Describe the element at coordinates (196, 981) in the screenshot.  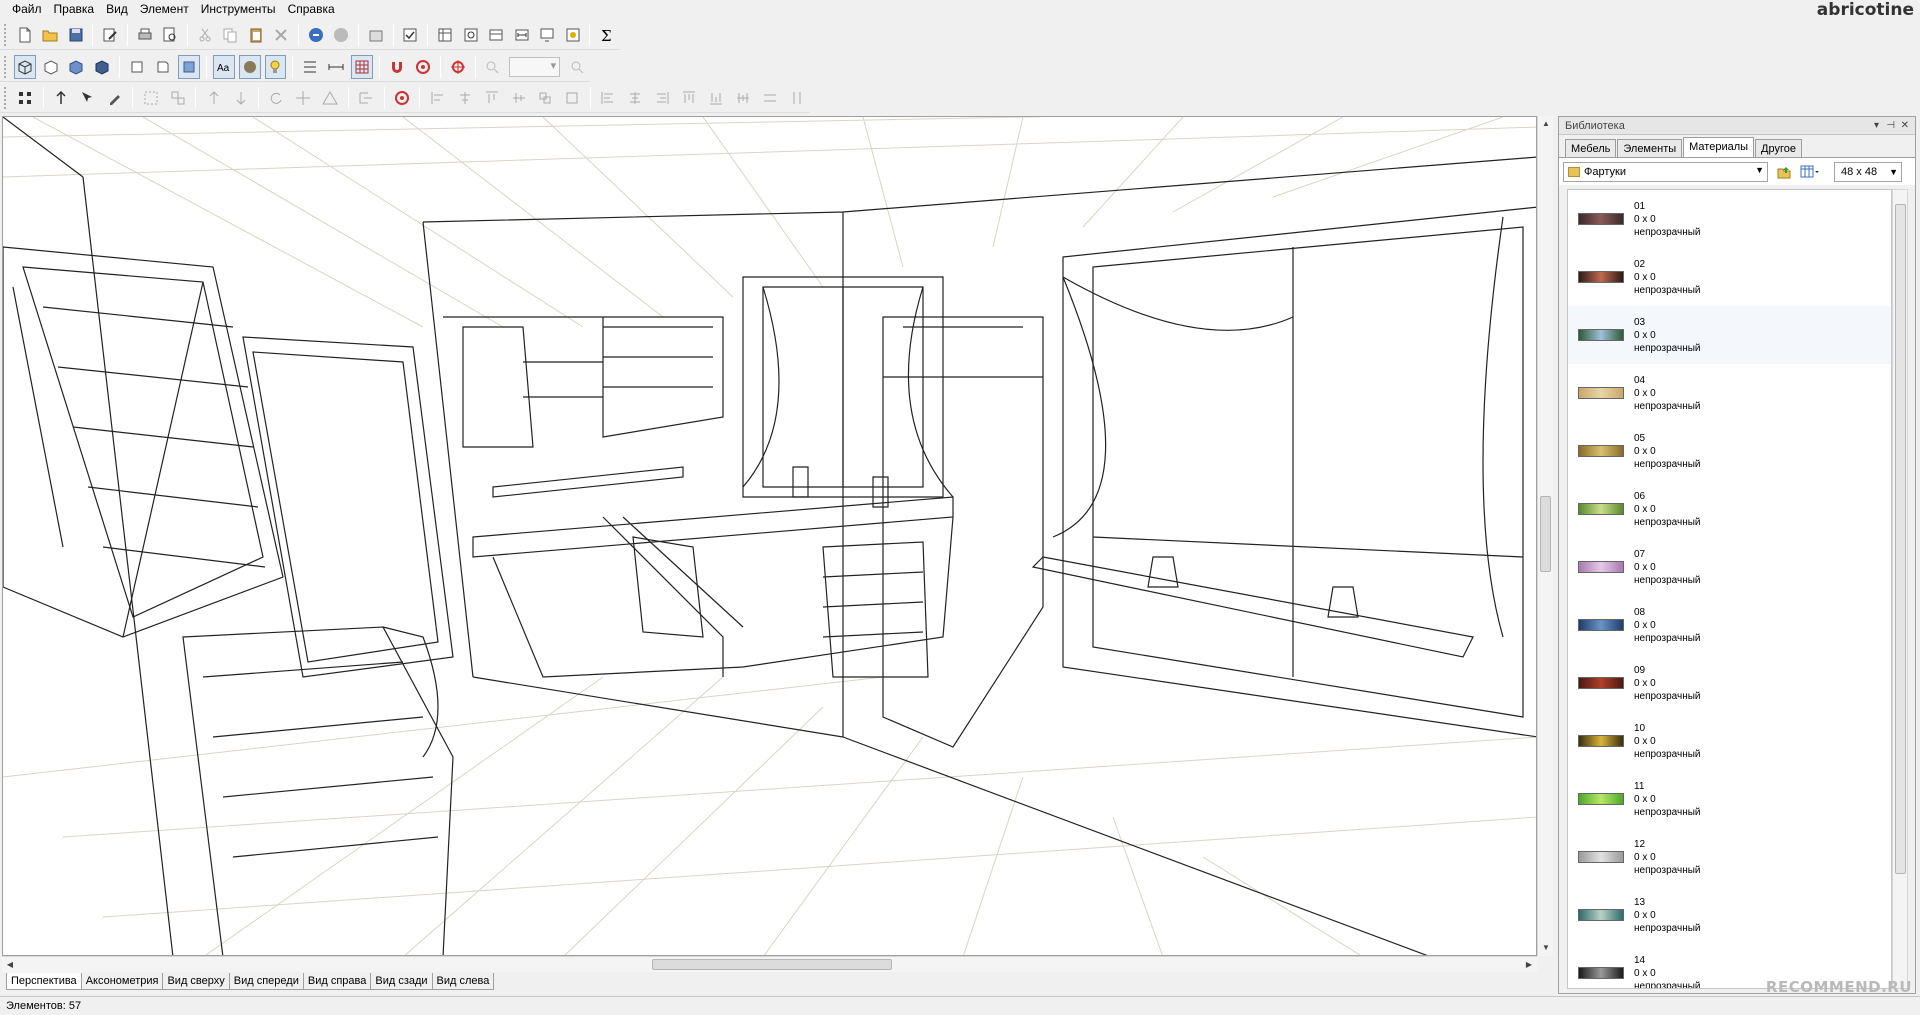
I see `tab-top-view: Вид сверху` at that location.